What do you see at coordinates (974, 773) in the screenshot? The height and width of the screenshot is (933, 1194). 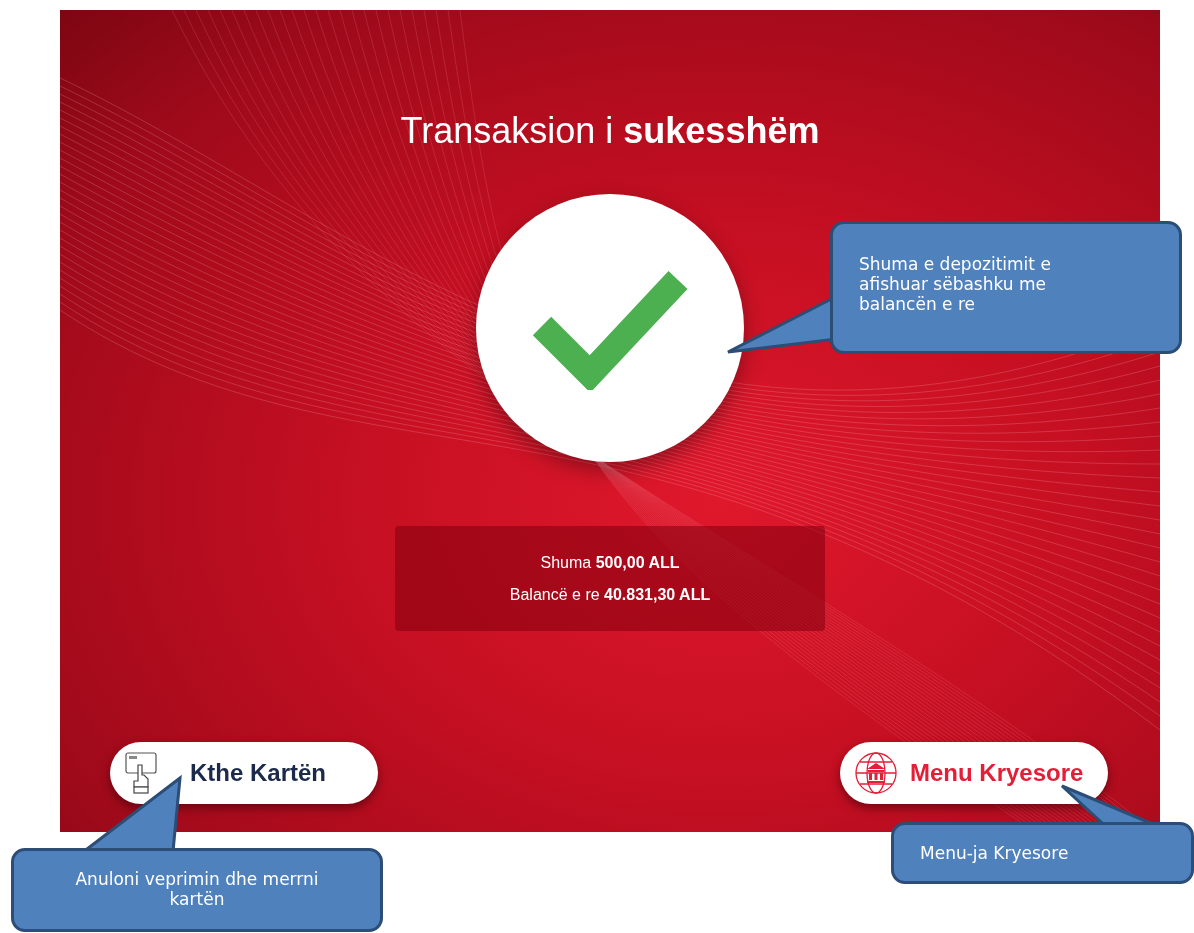 I see `main-menu-button: Menu Kryesore` at bounding box center [974, 773].